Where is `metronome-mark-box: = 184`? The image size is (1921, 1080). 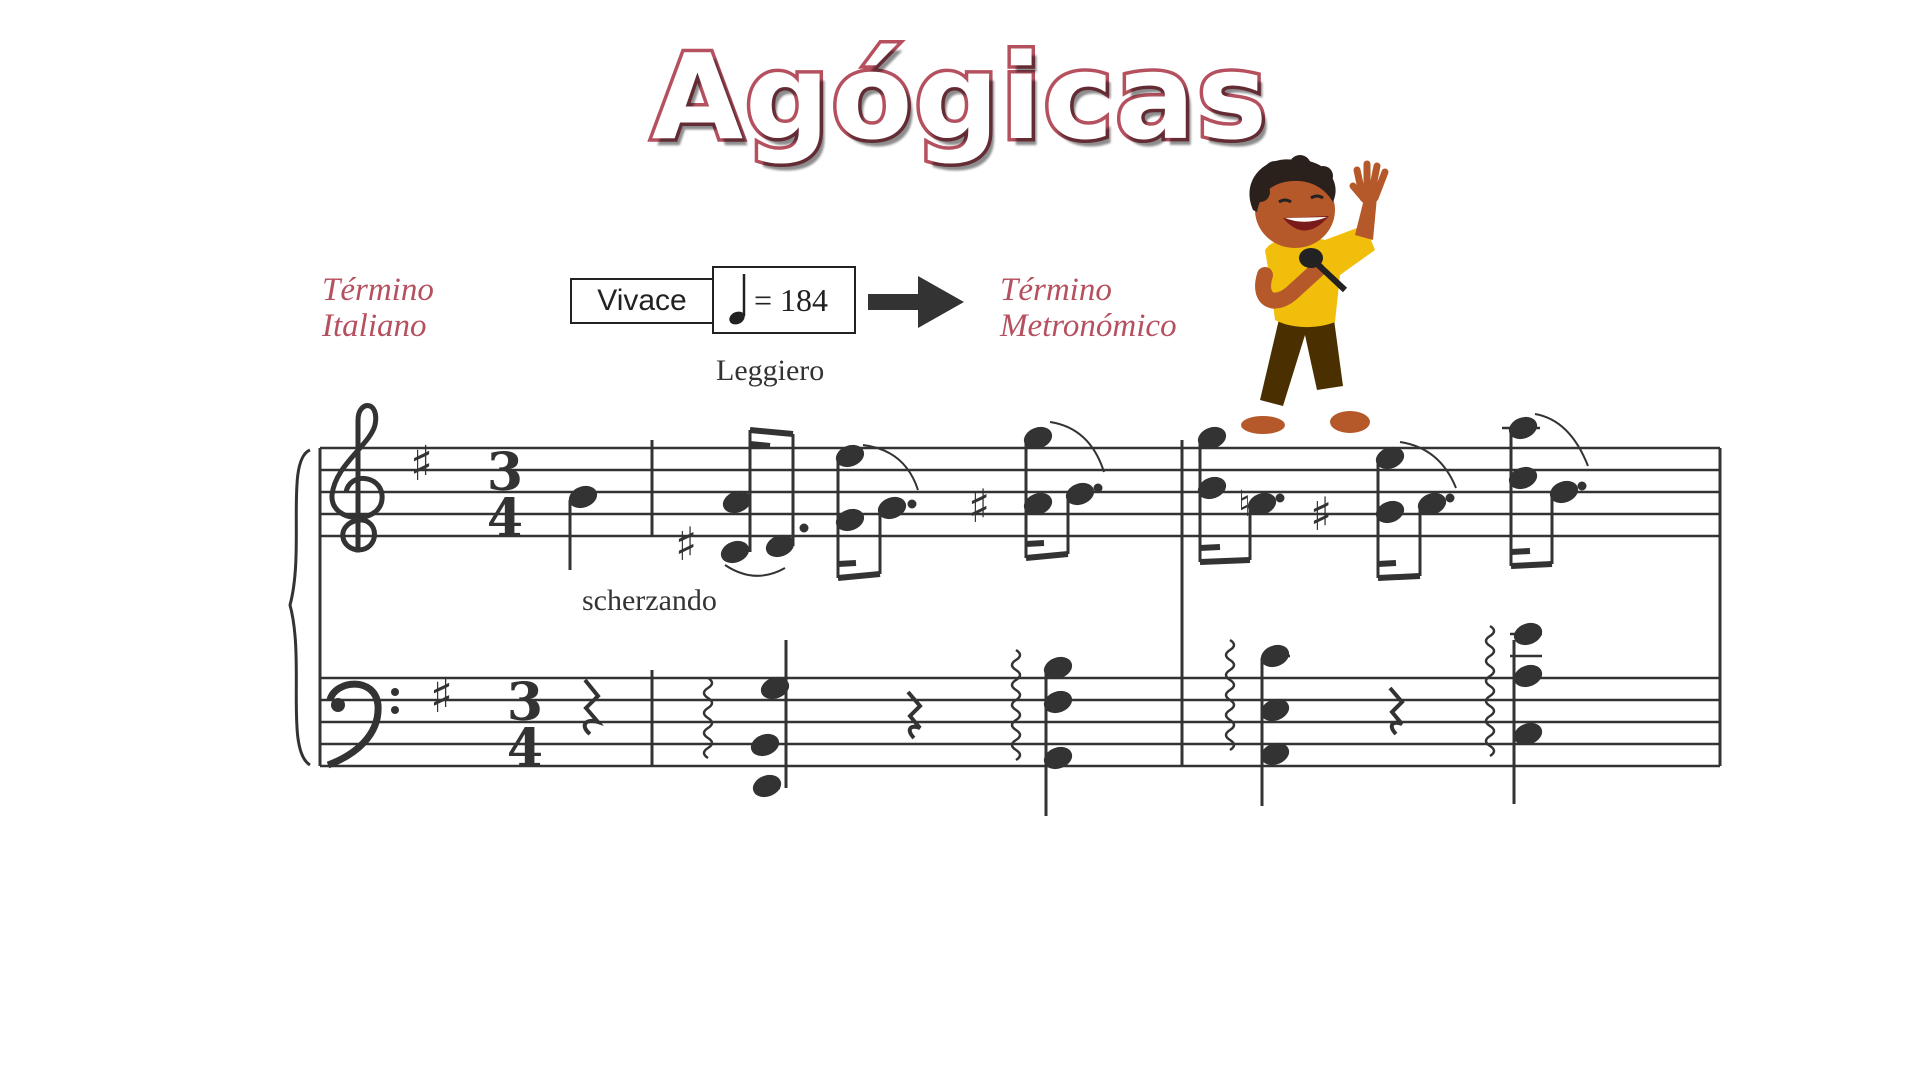
metronome-mark-box: = 184 is located at coordinates (784, 300).